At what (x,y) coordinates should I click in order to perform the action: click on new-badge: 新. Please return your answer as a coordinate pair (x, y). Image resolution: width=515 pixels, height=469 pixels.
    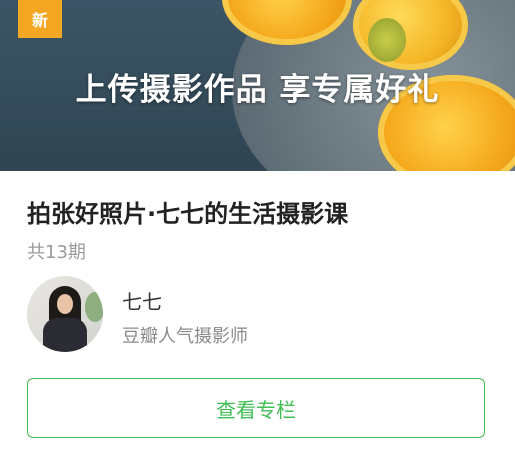
    Looking at the image, I should click on (40, 19).